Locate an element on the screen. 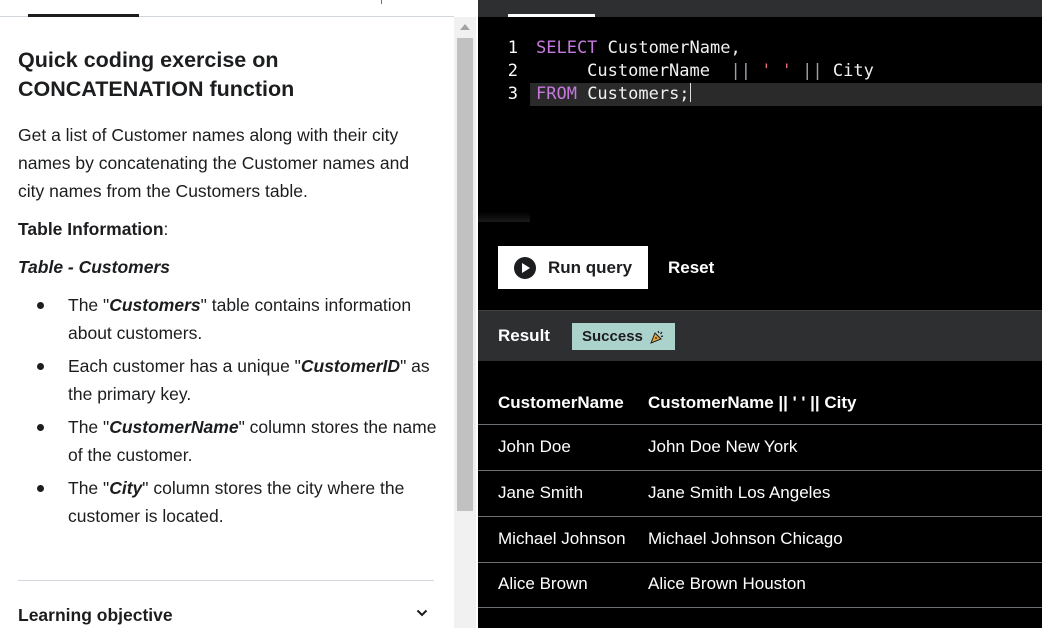  status-badge: Success is located at coordinates (623, 336).